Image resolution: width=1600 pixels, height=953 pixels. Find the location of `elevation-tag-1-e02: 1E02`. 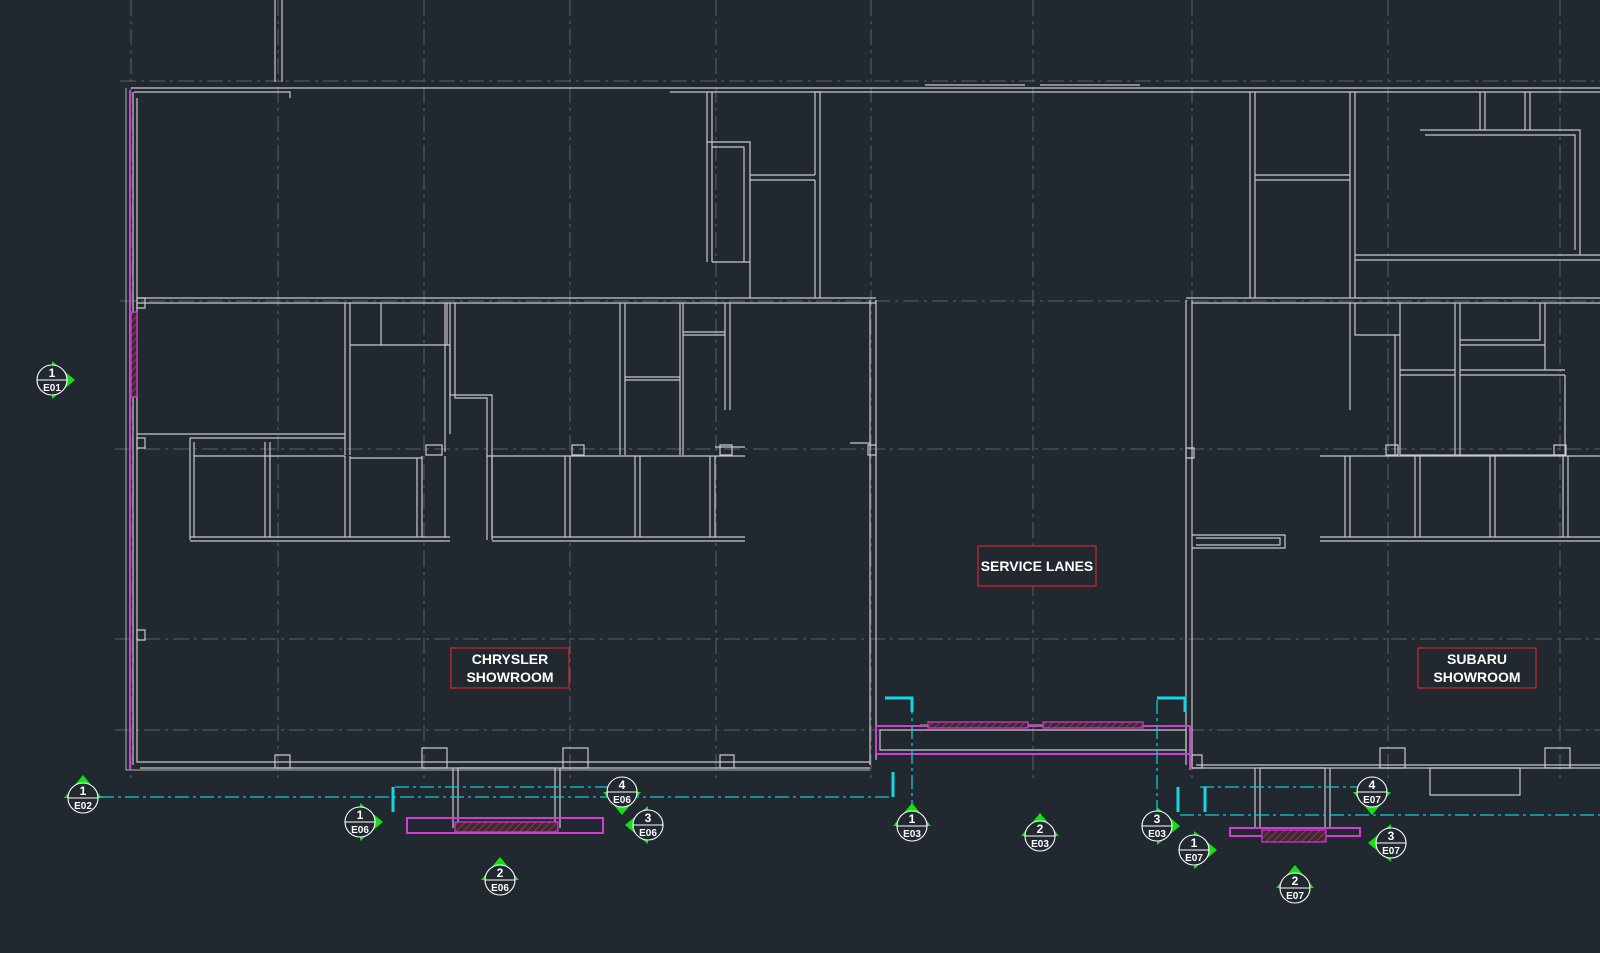

elevation-tag-1-e02: 1E02 is located at coordinates (83, 794).